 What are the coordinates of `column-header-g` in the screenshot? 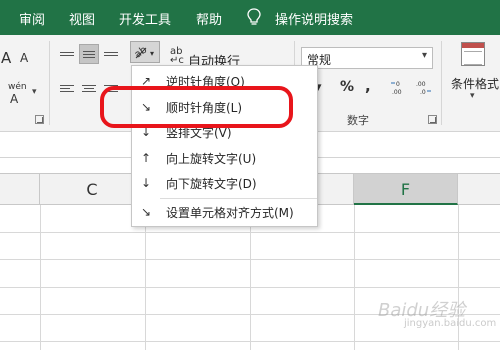 It's located at (479, 189).